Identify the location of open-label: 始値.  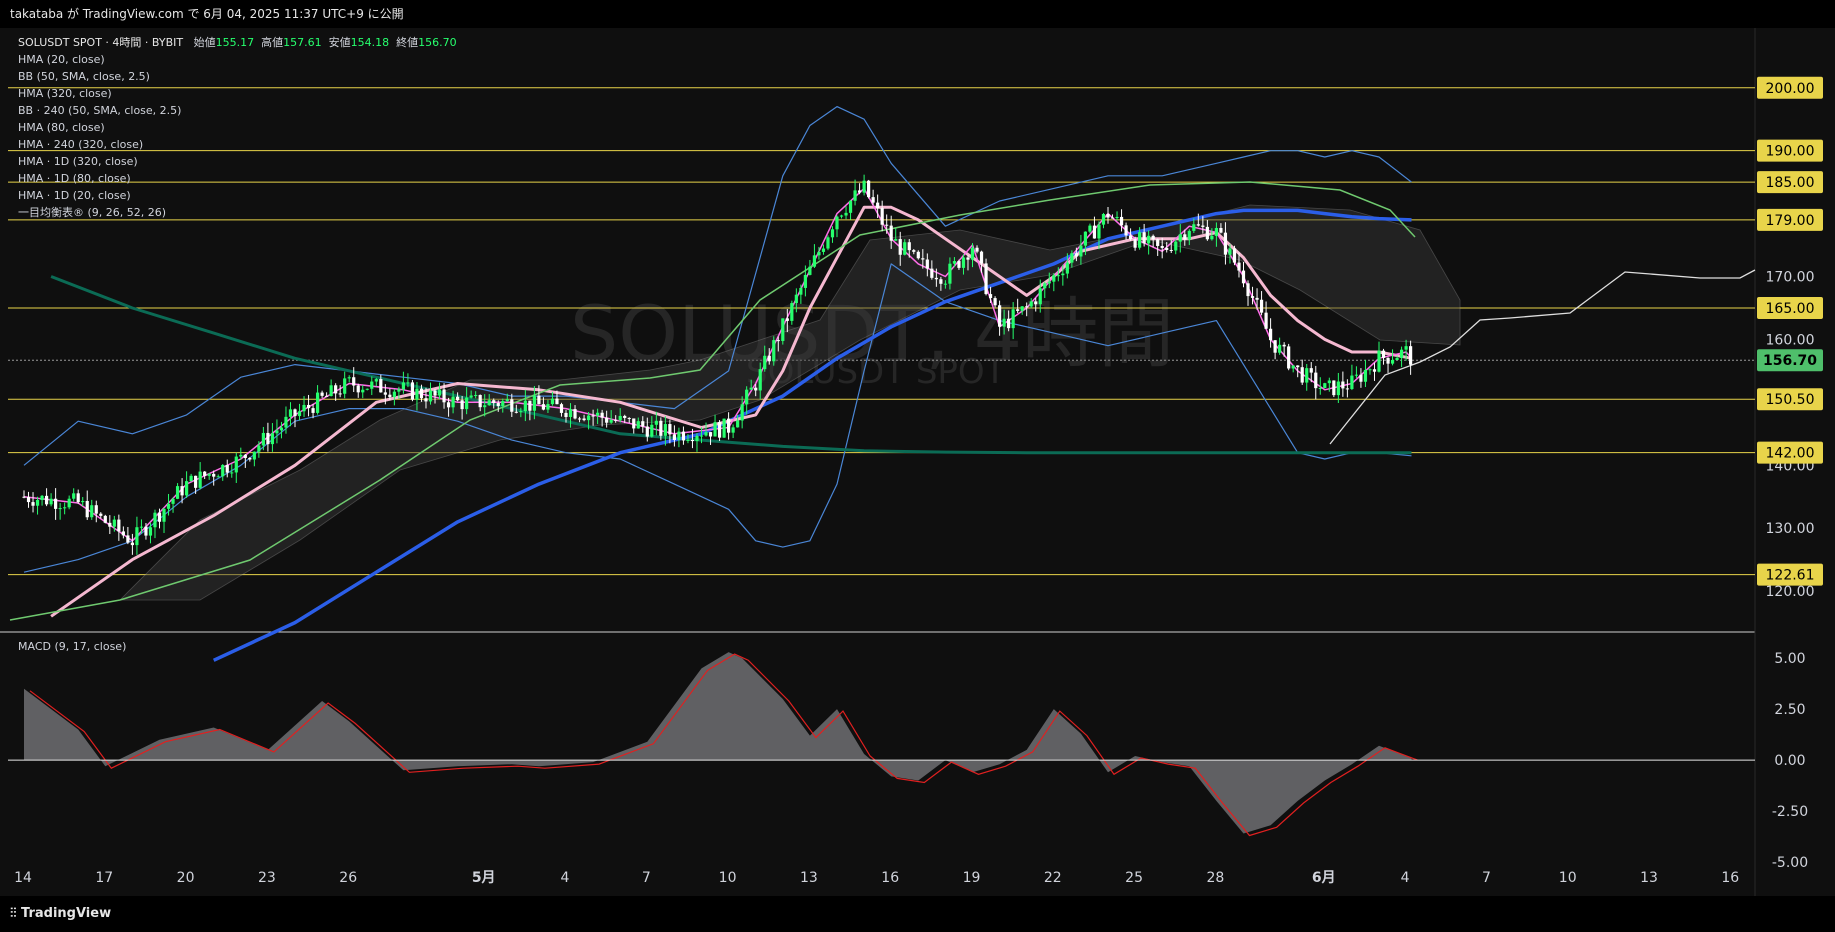
(204, 42).